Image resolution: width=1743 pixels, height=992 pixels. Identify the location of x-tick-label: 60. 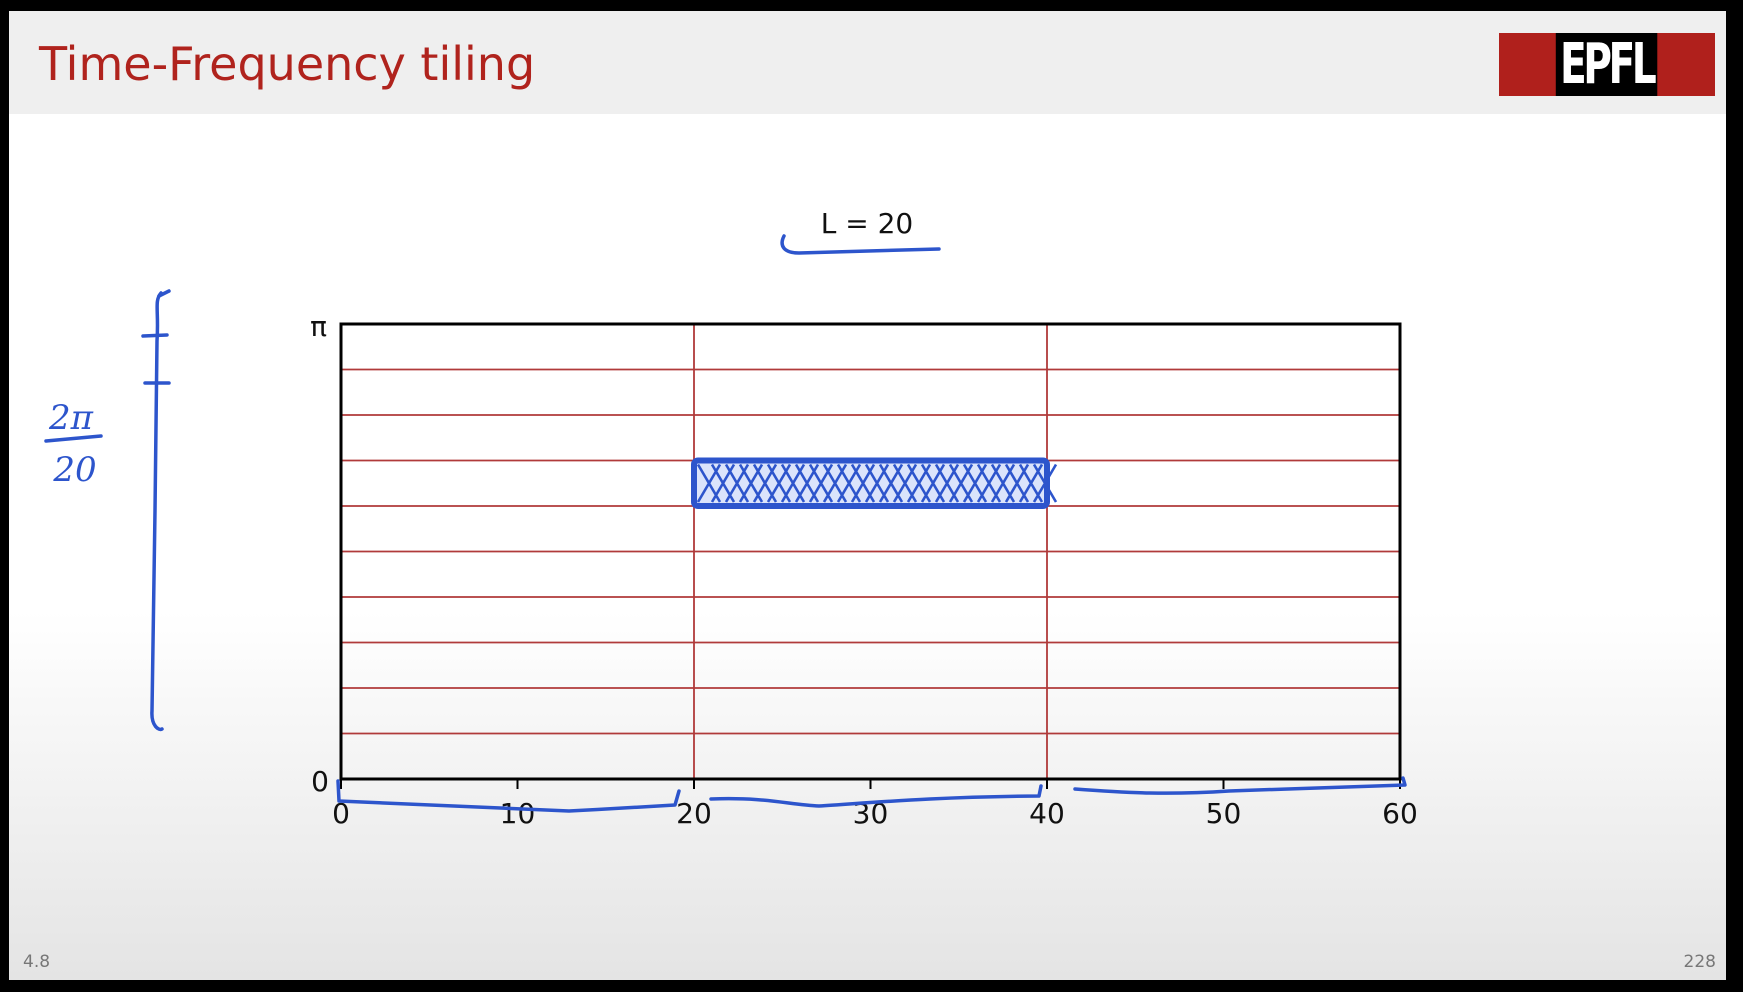
(1400, 813).